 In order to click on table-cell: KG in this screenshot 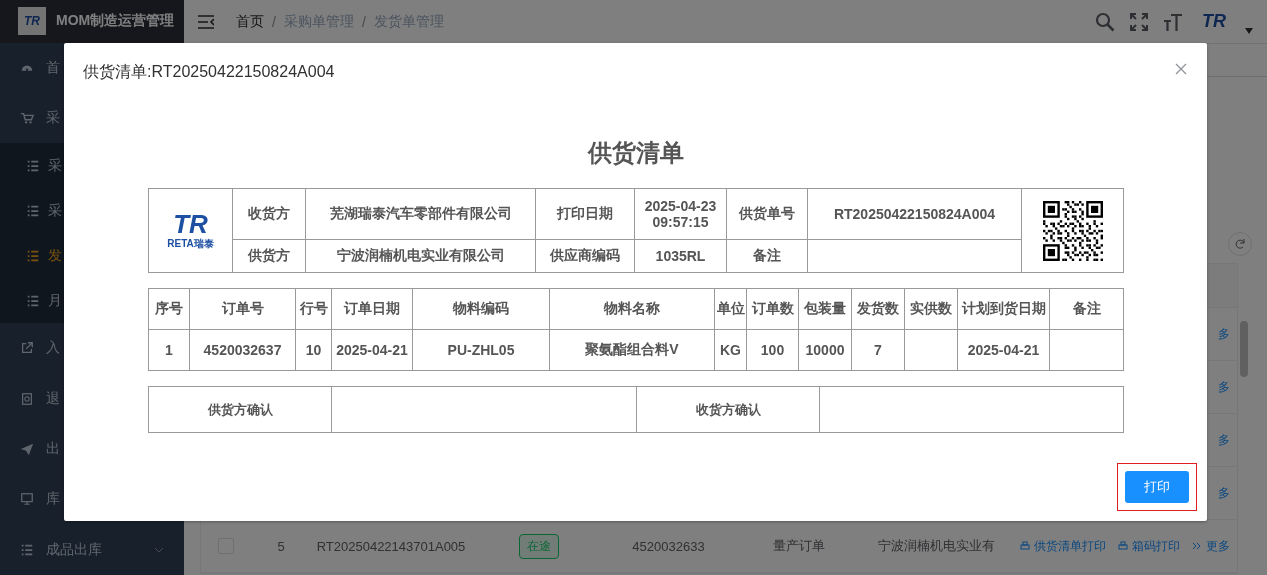, I will do `click(730, 350)`.